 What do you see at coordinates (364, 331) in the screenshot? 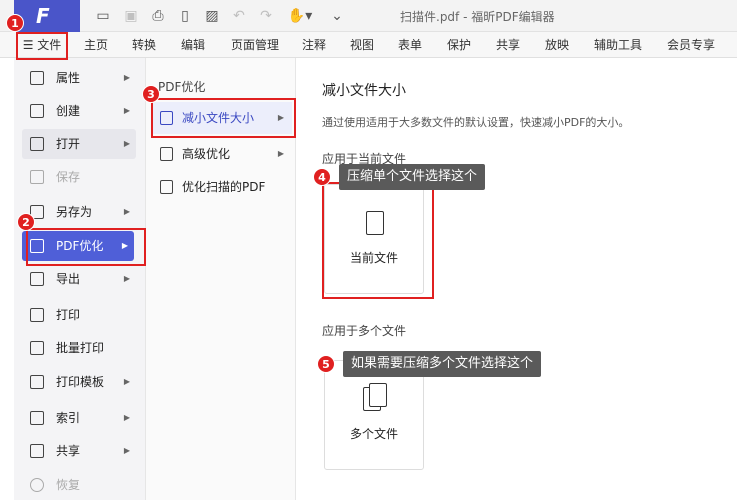
I see `section-multi-label: 应用于多个文件` at bounding box center [364, 331].